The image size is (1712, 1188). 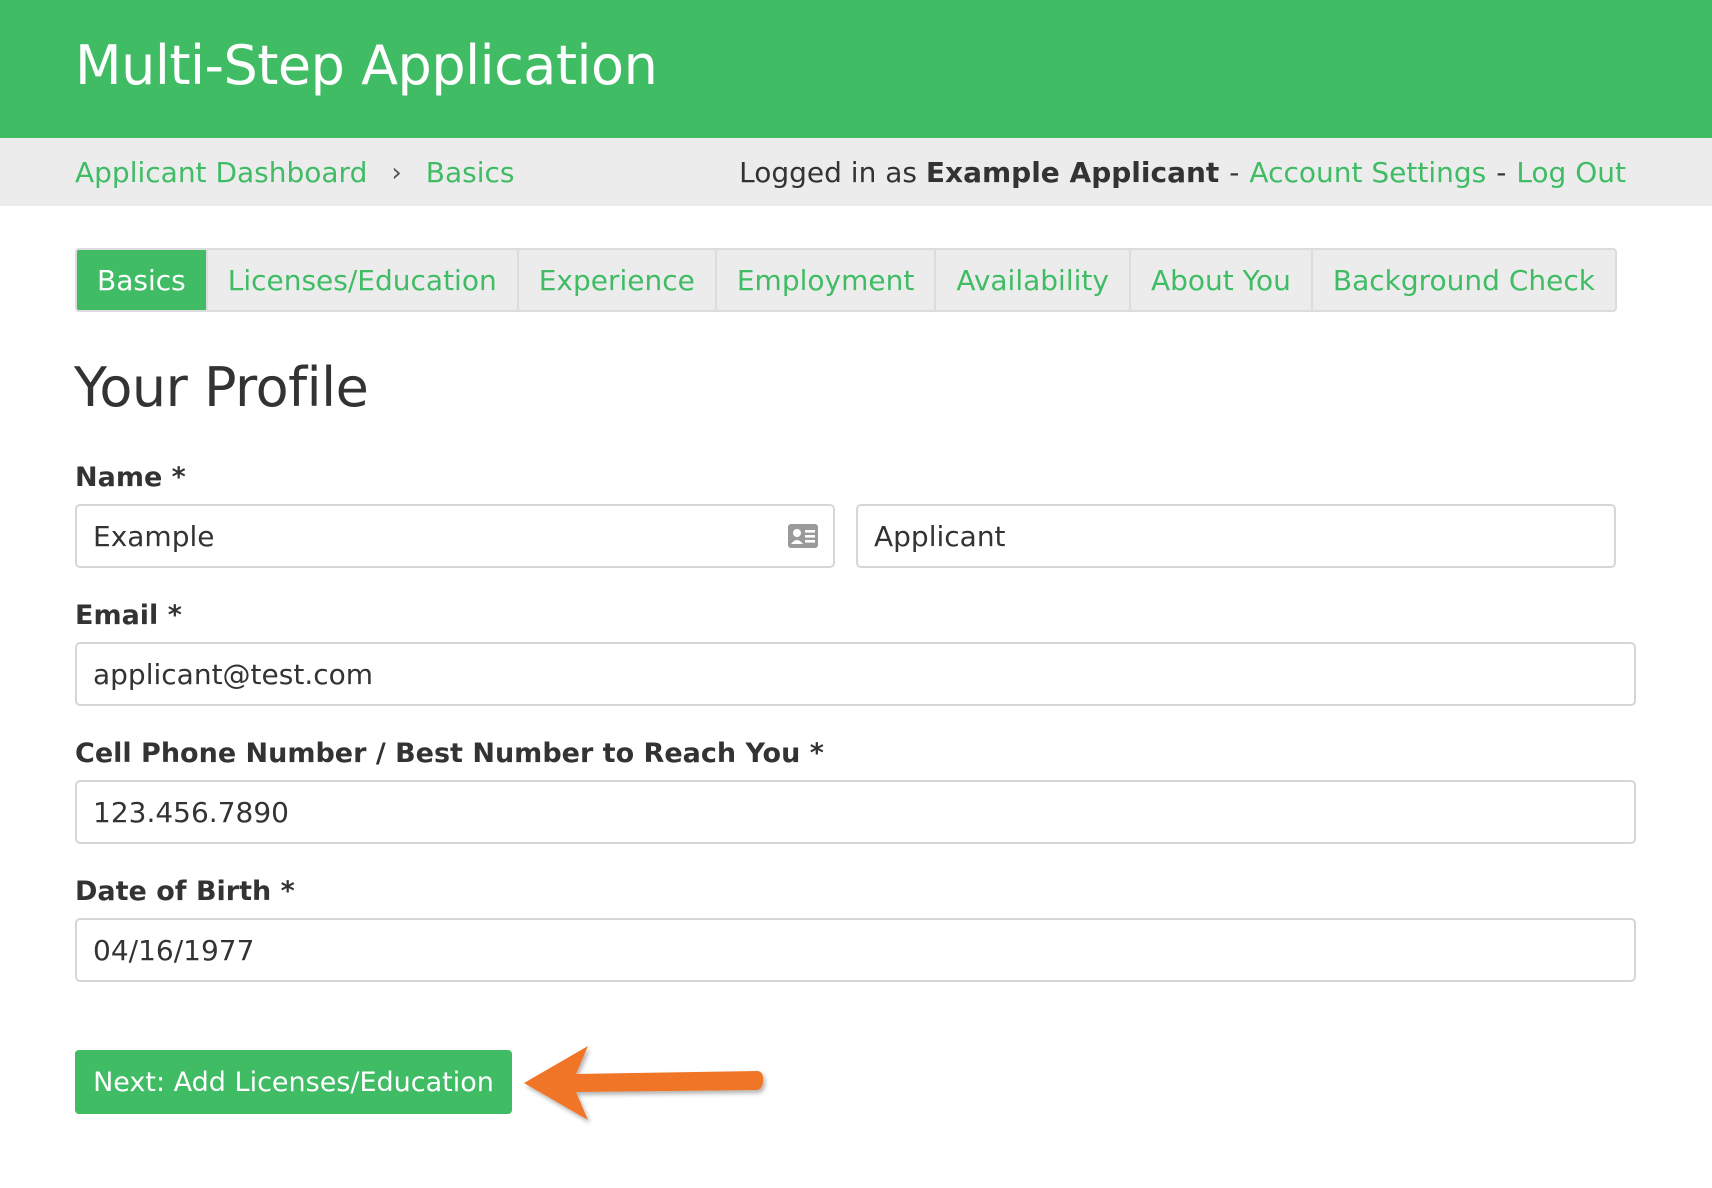 What do you see at coordinates (1367, 172) in the screenshot?
I see `account-settings-link: Account Settings` at bounding box center [1367, 172].